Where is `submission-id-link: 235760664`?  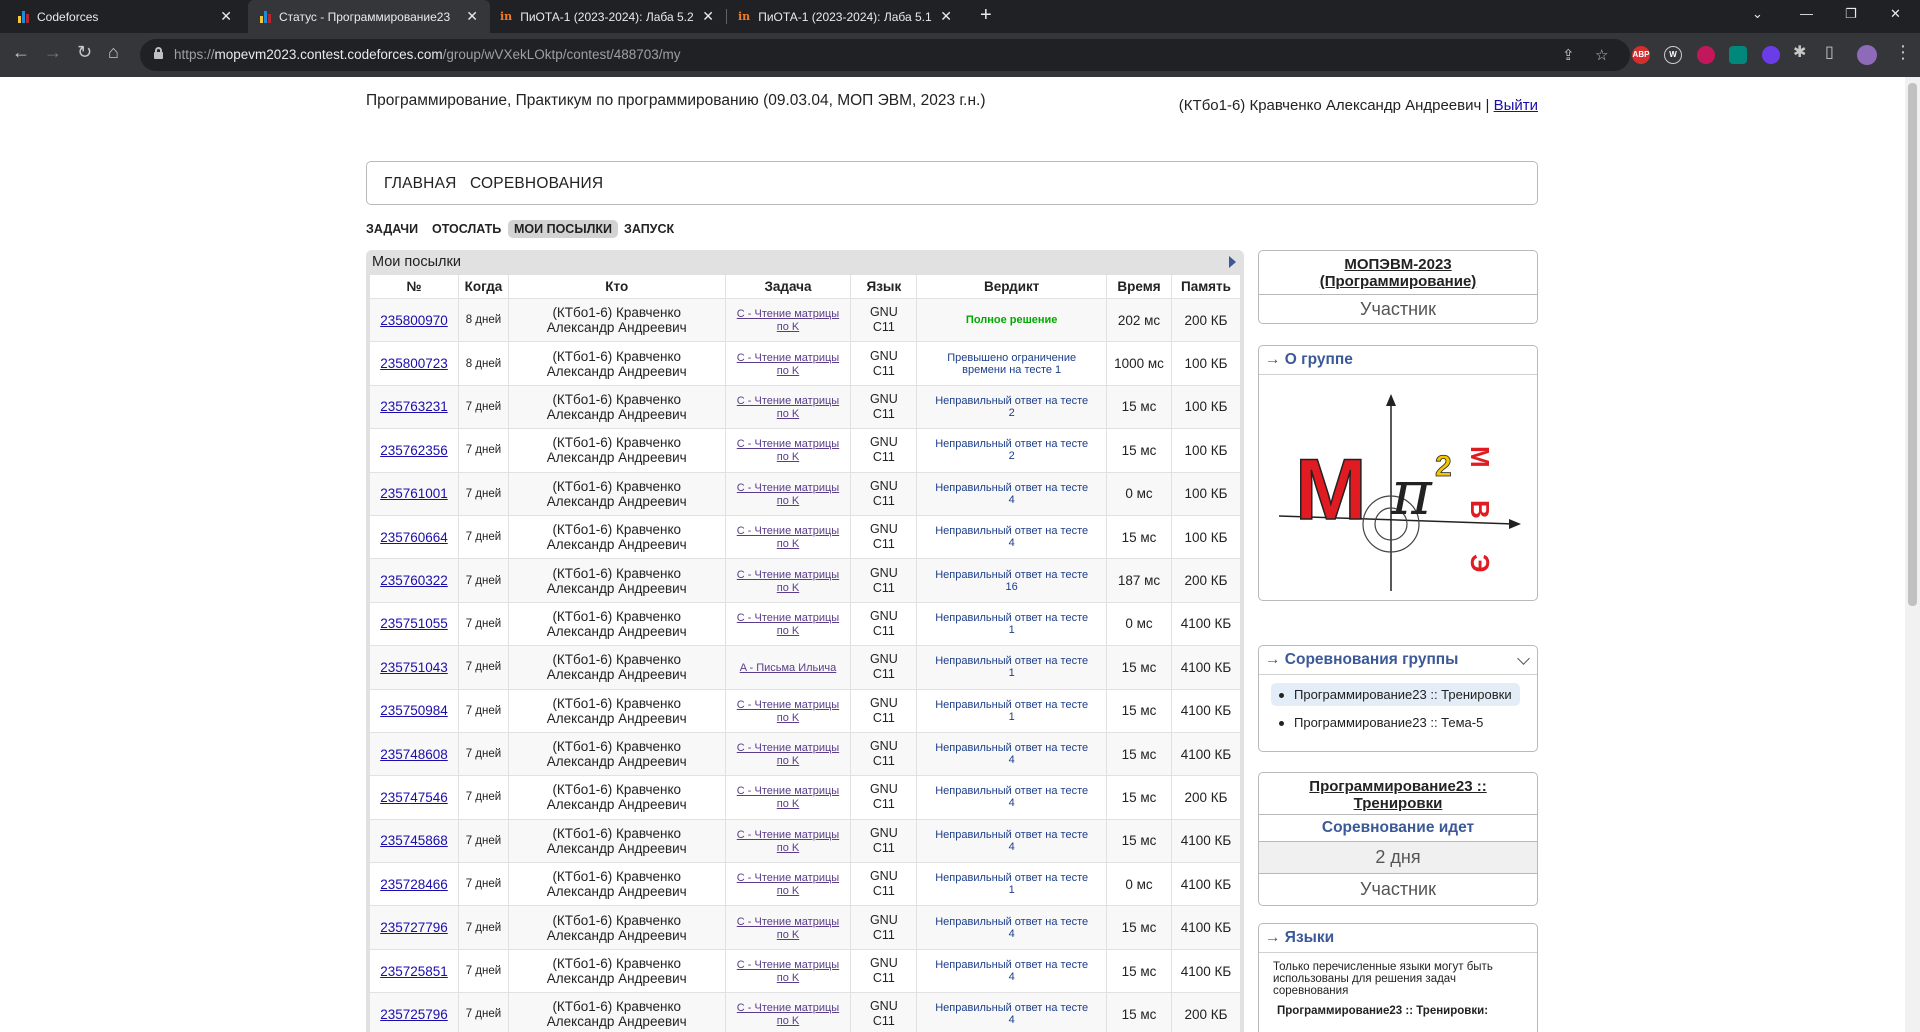 submission-id-link: 235760664 is located at coordinates (414, 537).